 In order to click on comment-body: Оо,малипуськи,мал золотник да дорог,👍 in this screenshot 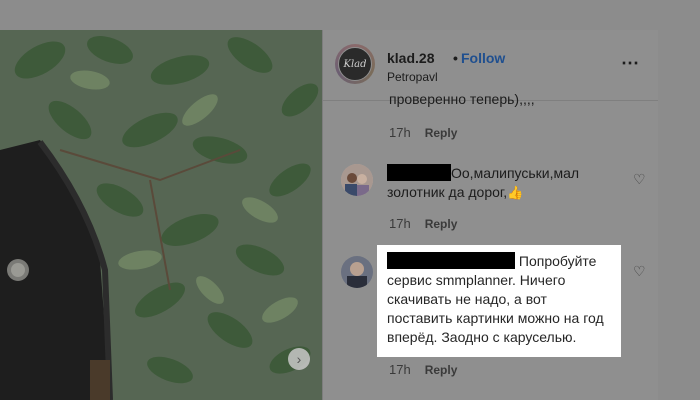, I will do `click(497, 183)`.